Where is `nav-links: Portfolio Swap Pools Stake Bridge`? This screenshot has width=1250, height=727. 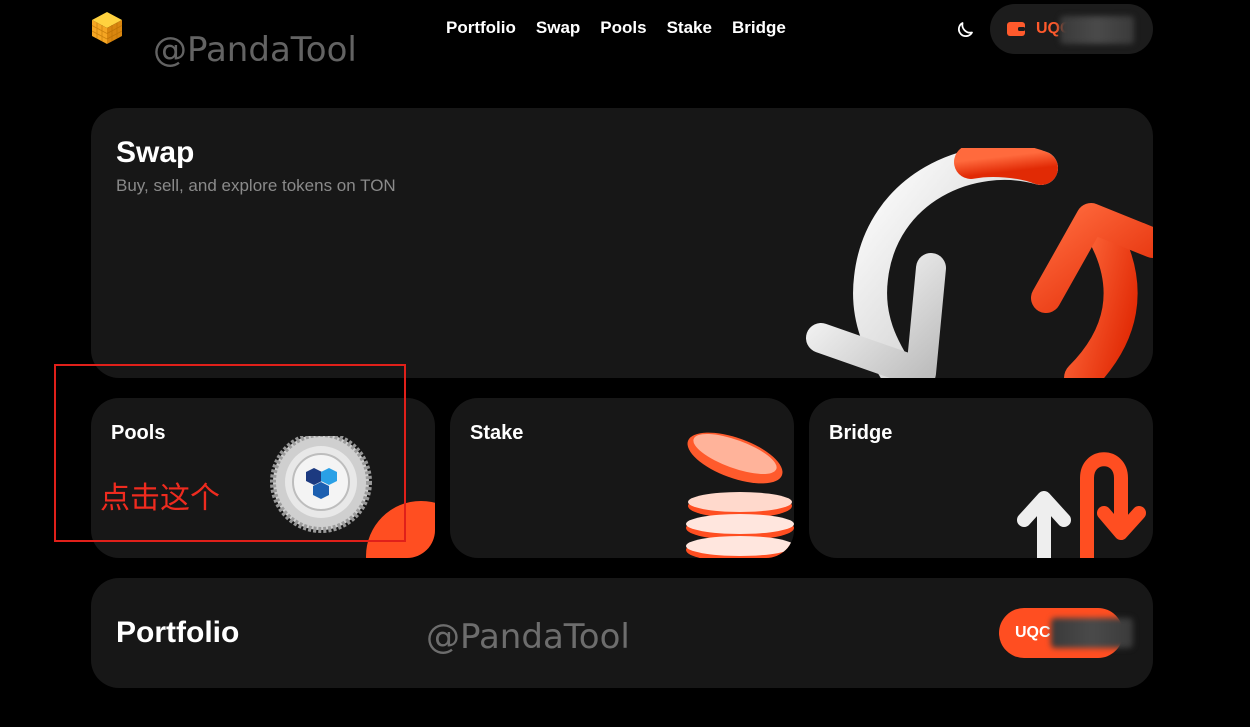
nav-links: Portfolio Swap Pools Stake Bridge is located at coordinates (616, 28).